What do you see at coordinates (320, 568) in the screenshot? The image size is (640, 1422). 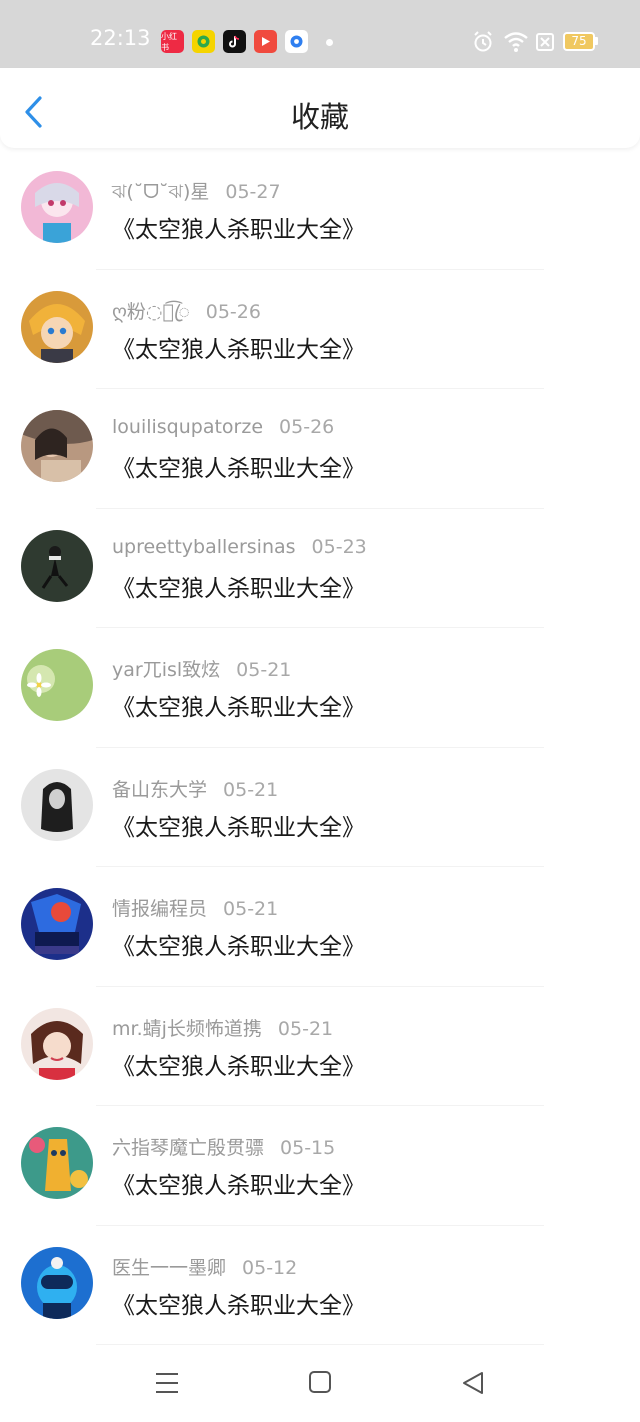 I see `list-item: upreettyballersinas 05-23 《太空狼人杀职业大全》` at bounding box center [320, 568].